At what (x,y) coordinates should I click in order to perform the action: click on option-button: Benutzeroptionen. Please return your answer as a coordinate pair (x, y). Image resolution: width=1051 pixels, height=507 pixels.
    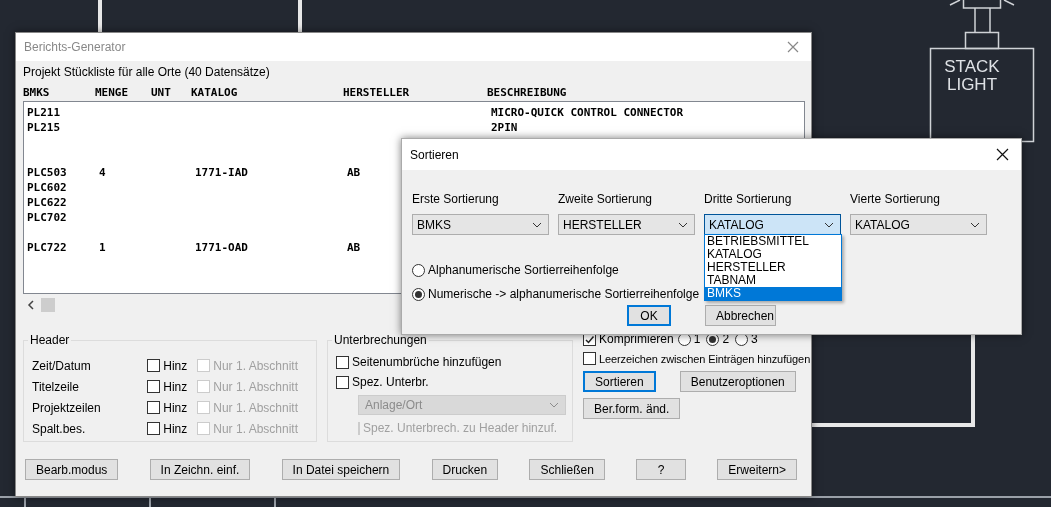
    Looking at the image, I should click on (737, 381).